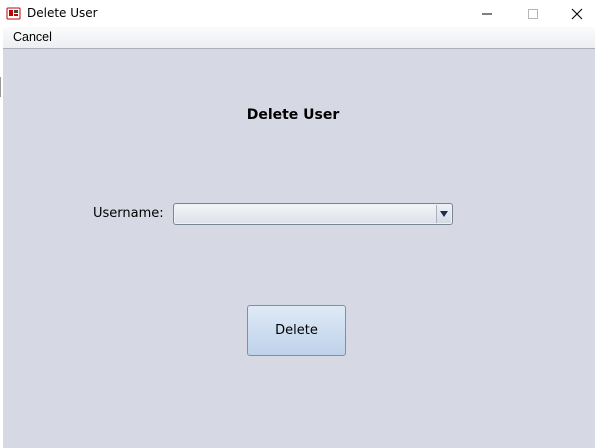 The height and width of the screenshot is (448, 595). Describe the element at coordinates (297, 13) in the screenshot. I see `title-bar: Delete User` at that location.